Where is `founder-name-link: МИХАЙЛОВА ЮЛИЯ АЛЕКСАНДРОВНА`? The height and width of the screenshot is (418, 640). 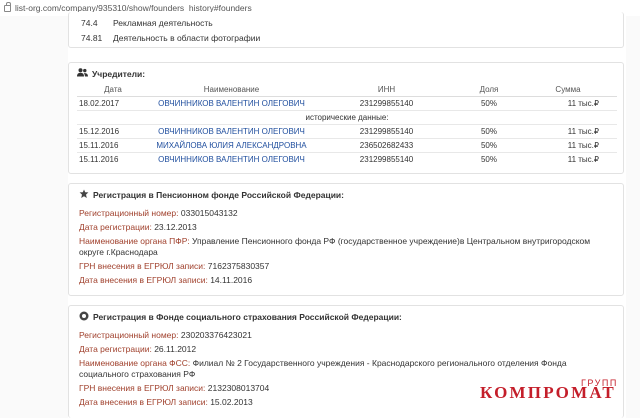 founder-name-link: МИХАЙЛОВА ЮЛИЯ АЛЕКСАНДРОВНА is located at coordinates (231, 144).